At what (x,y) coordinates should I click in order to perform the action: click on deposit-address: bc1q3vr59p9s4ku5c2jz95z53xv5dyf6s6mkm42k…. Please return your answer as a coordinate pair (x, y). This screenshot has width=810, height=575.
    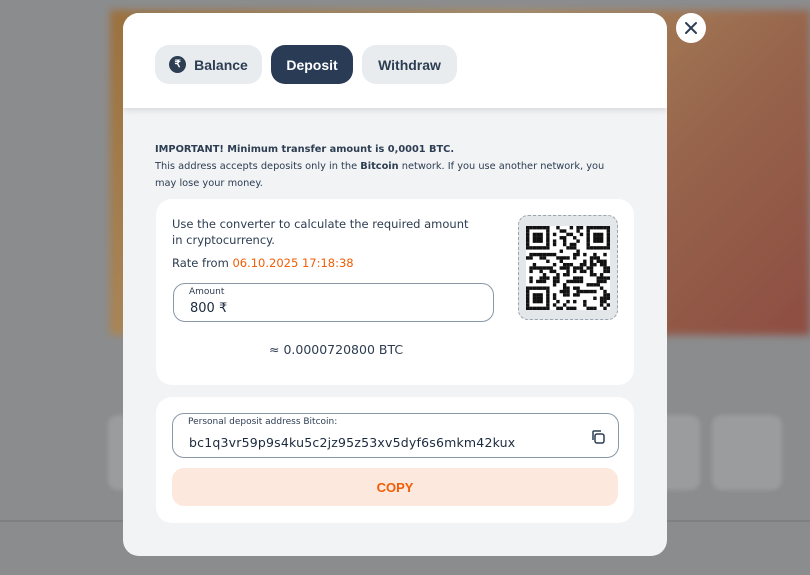
    Looking at the image, I should click on (352, 442).